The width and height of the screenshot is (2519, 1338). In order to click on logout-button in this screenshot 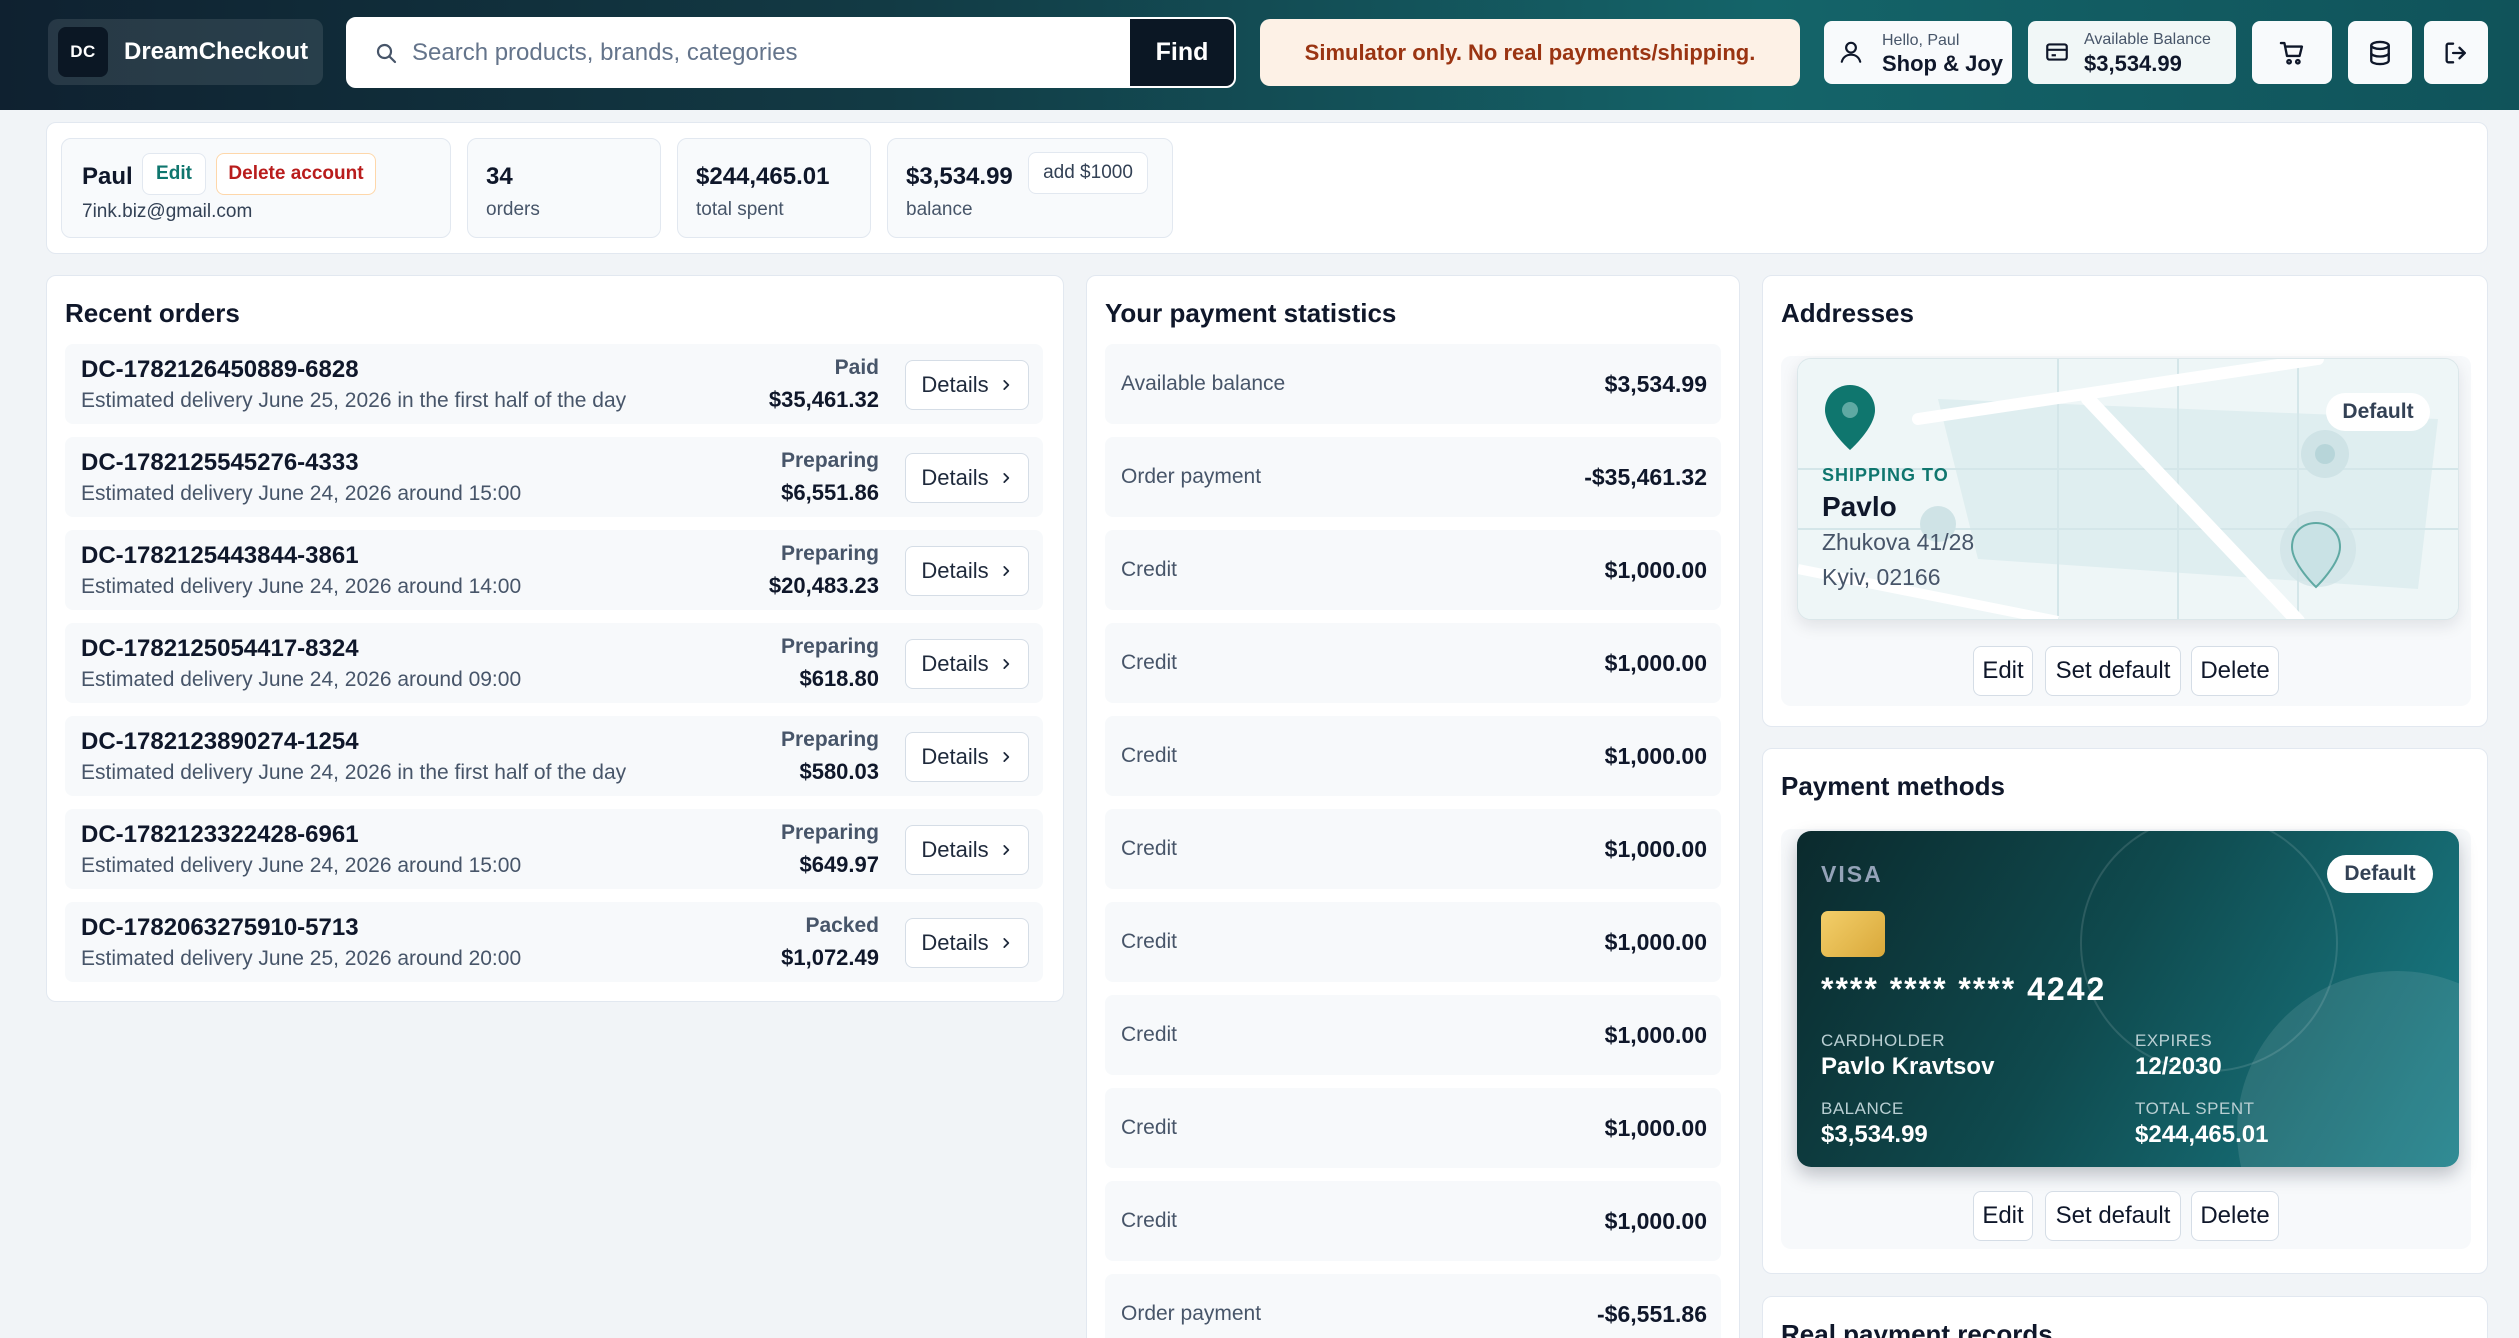, I will do `click(2456, 52)`.